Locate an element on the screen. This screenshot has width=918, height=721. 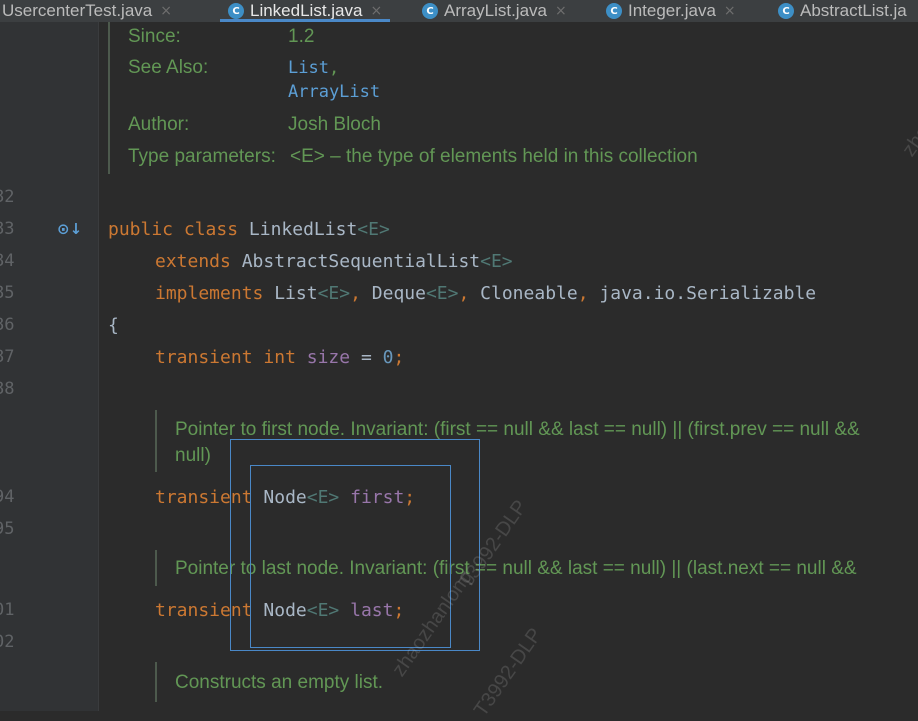
tab-label: ArrayList.java is located at coordinates (495, 10).